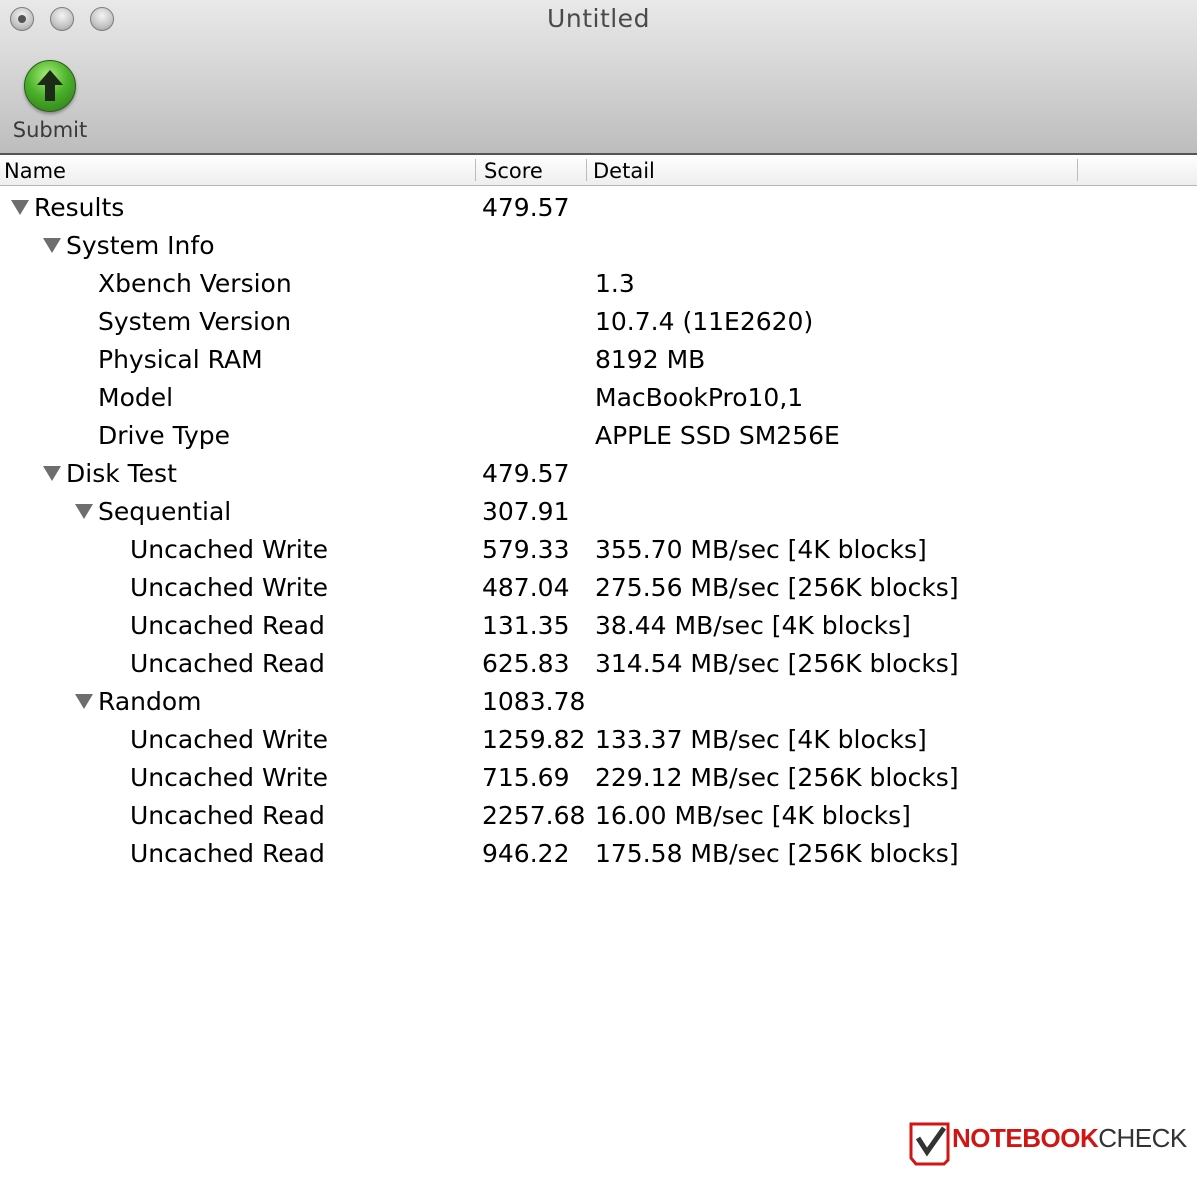 The width and height of the screenshot is (1197, 1181). Describe the element at coordinates (598, 246) in the screenshot. I see `outline-row: System Info` at that location.